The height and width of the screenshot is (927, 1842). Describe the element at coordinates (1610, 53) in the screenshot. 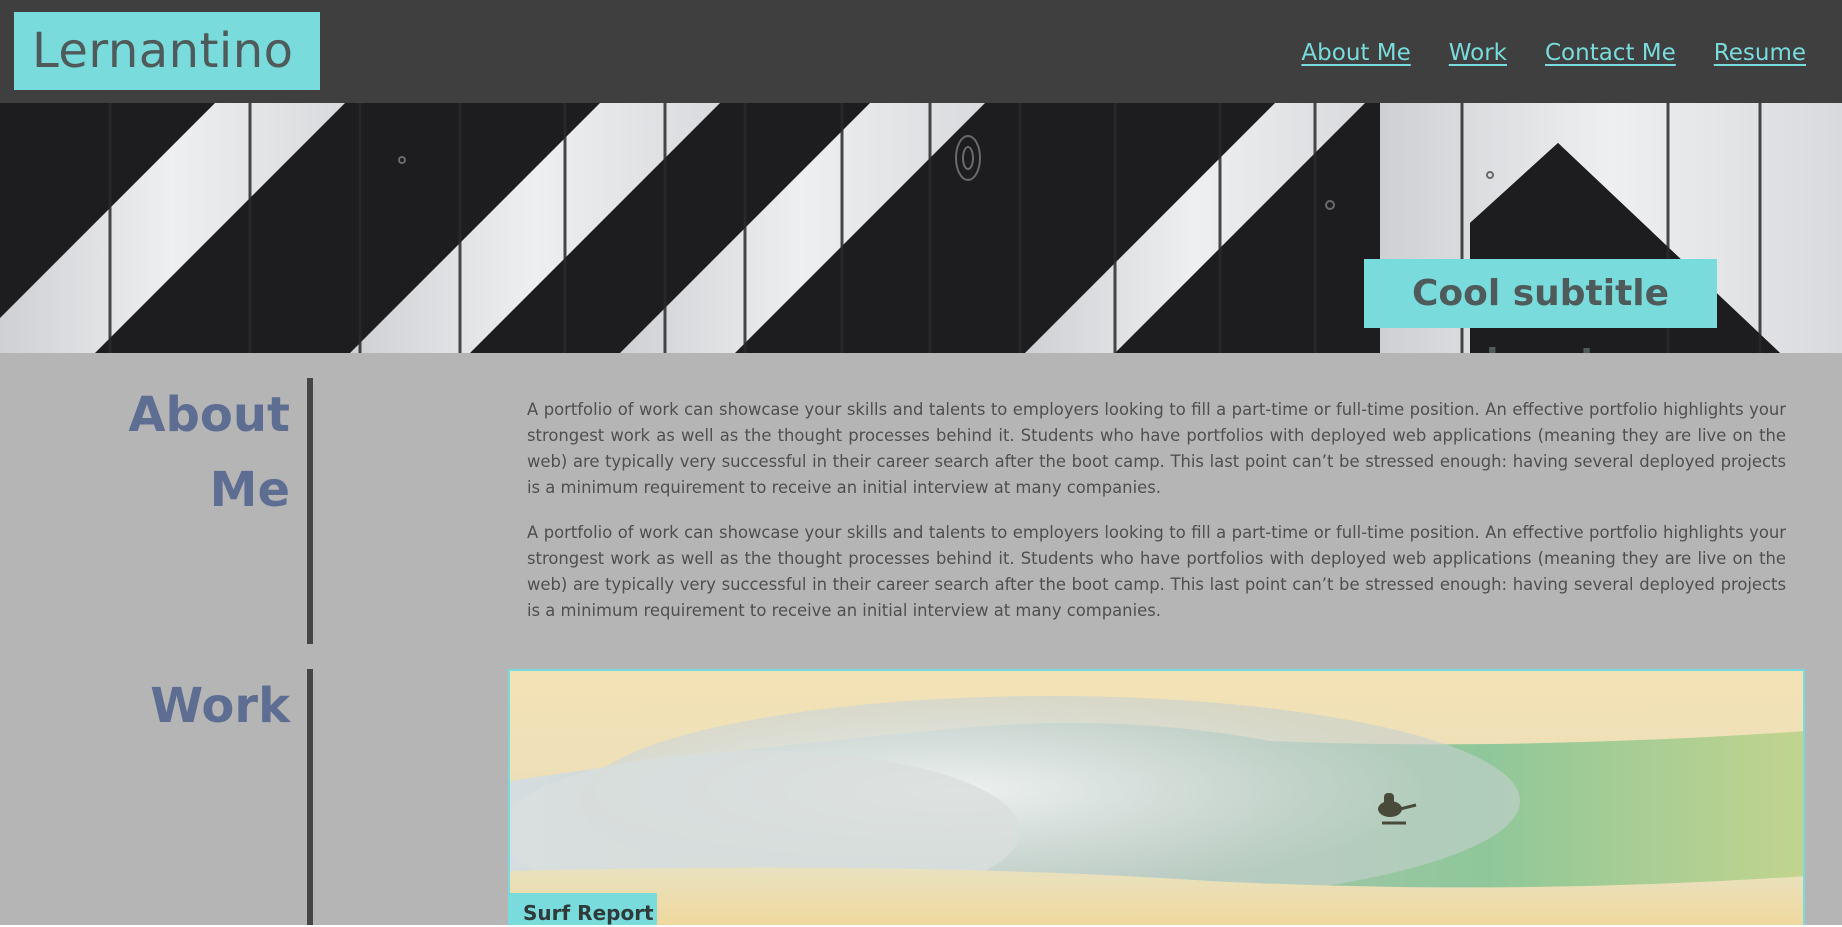

I see `nav-link-contact-me: Contact Me` at that location.